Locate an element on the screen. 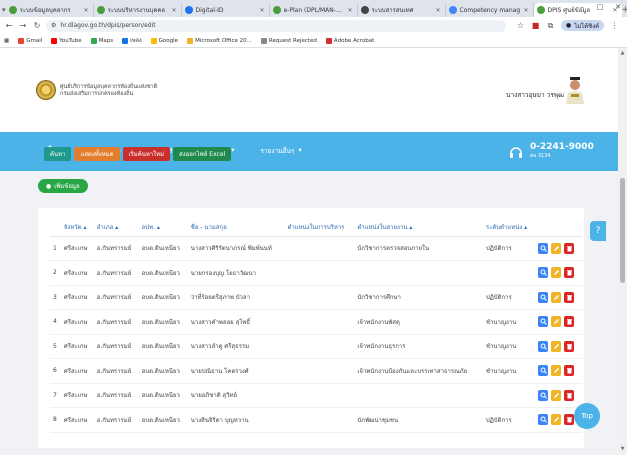 The height and width of the screenshot is (455, 627). cell-line-pos: เจ้าพนักงานป้องกันและบรรเทาสาธารณภัย is located at coordinates (418, 371).